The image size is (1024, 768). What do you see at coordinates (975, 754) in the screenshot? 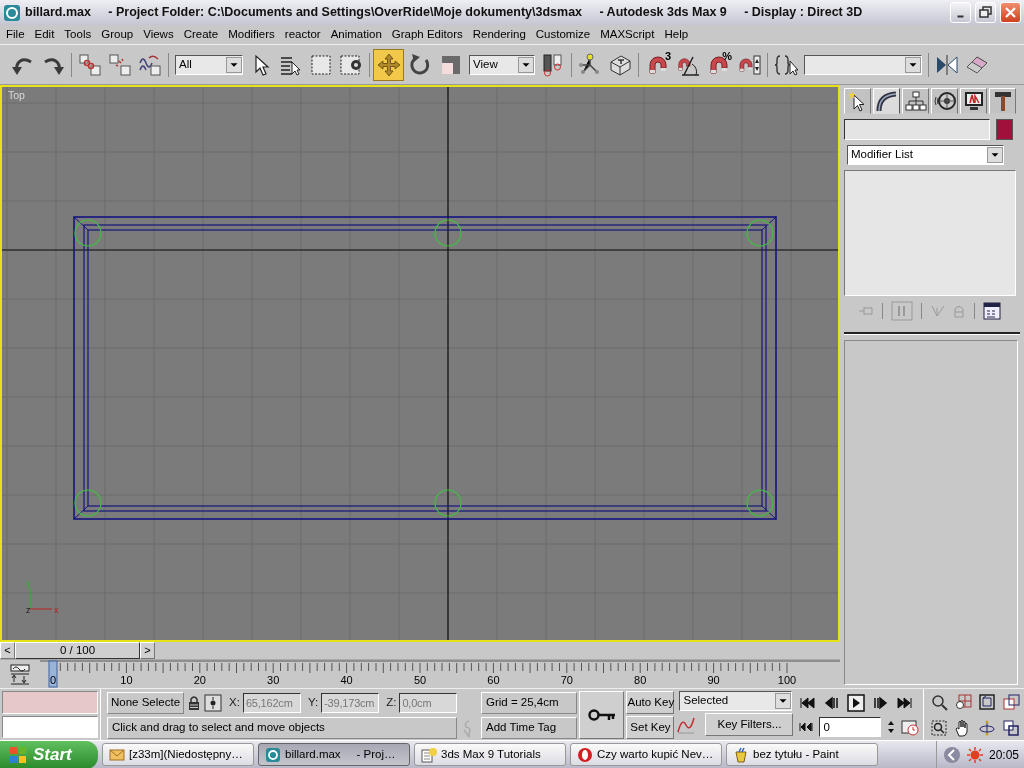
I see `sun-icon` at bounding box center [975, 754].